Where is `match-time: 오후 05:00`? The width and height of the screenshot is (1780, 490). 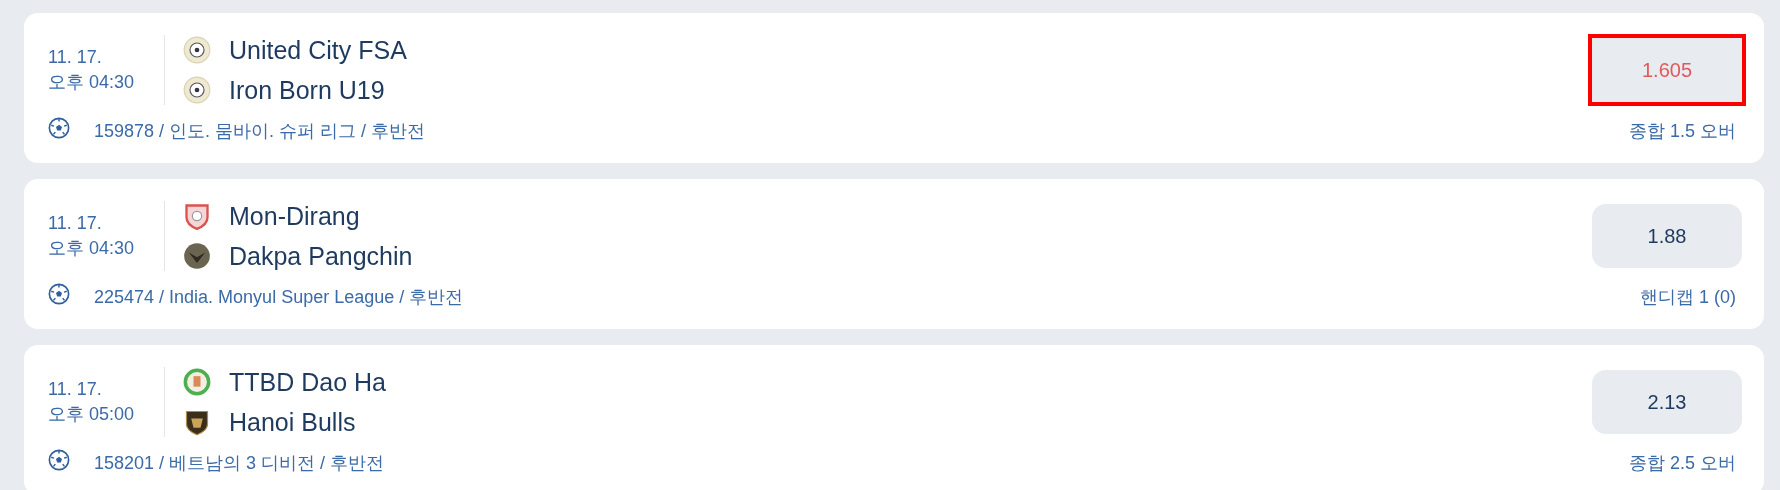
match-time: 오후 05:00 is located at coordinates (92, 414).